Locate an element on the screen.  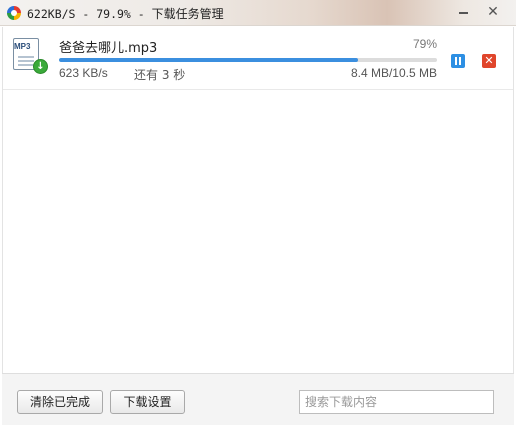
close-window-button: ✕ is located at coordinates (493, 12).